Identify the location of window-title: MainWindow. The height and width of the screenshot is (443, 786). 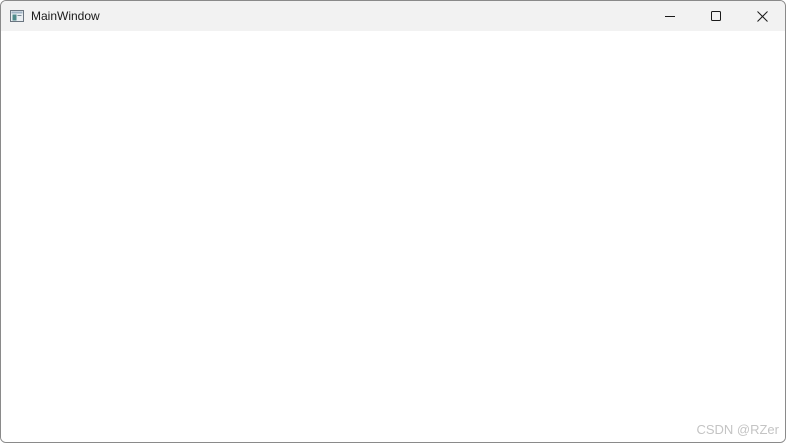
(65, 16).